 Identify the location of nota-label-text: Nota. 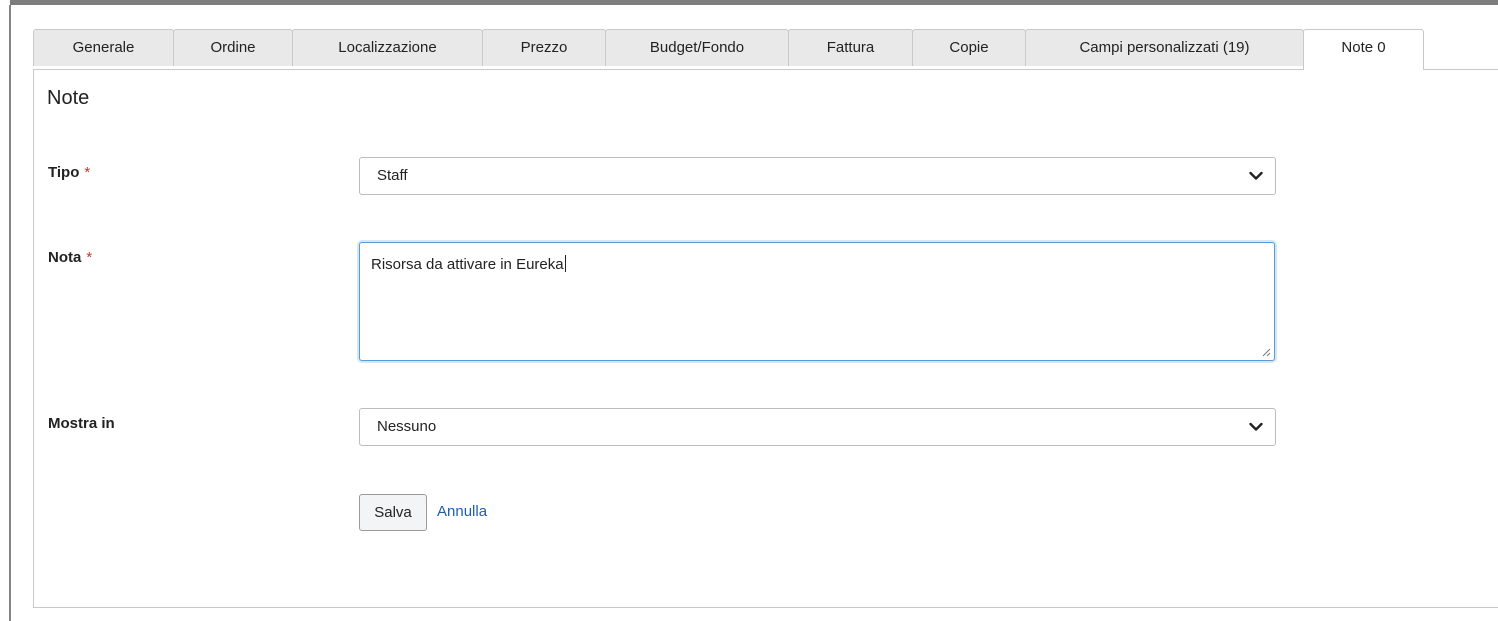
(65, 257).